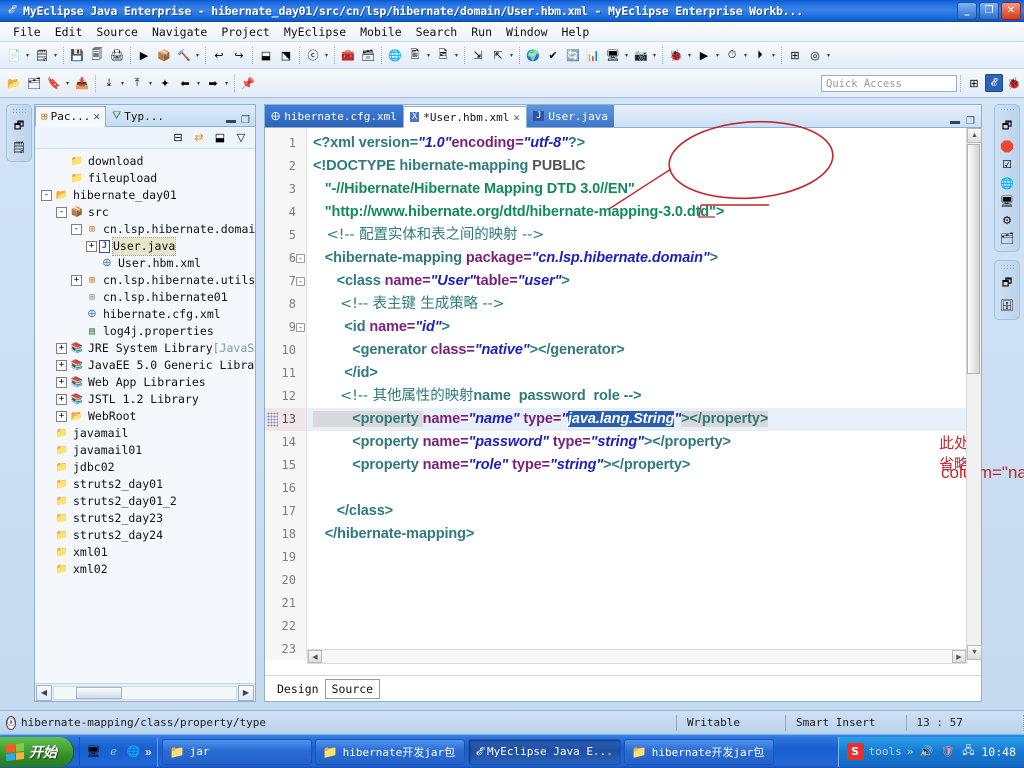 The image size is (1024, 768). I want to click on editor-vscrollbar: ▲ ▼, so click(974, 394).